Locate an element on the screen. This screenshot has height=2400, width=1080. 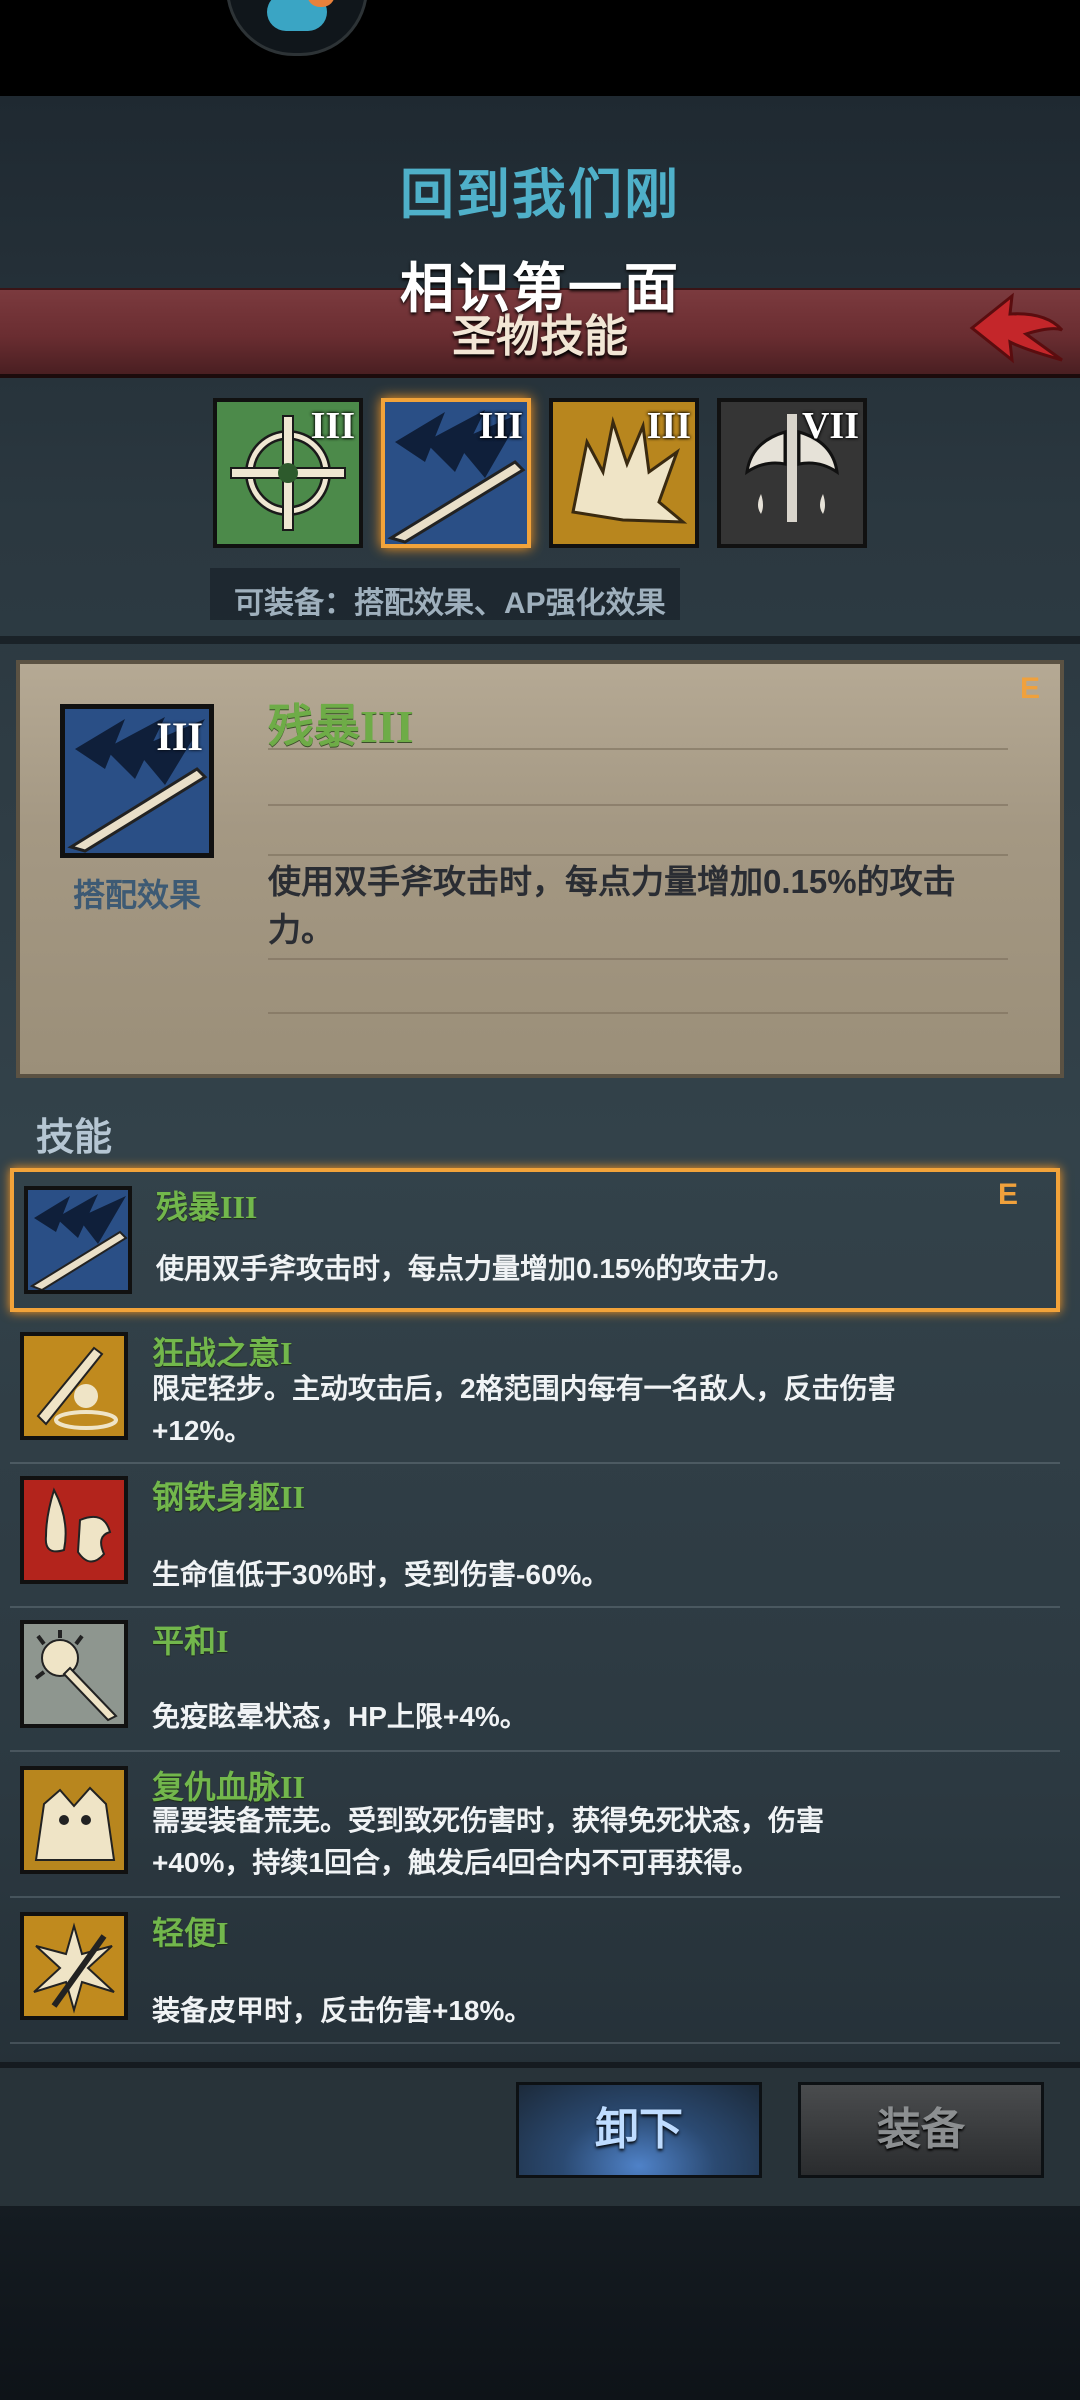
detail-skill-name: 残暴III is located at coordinates (341, 726).